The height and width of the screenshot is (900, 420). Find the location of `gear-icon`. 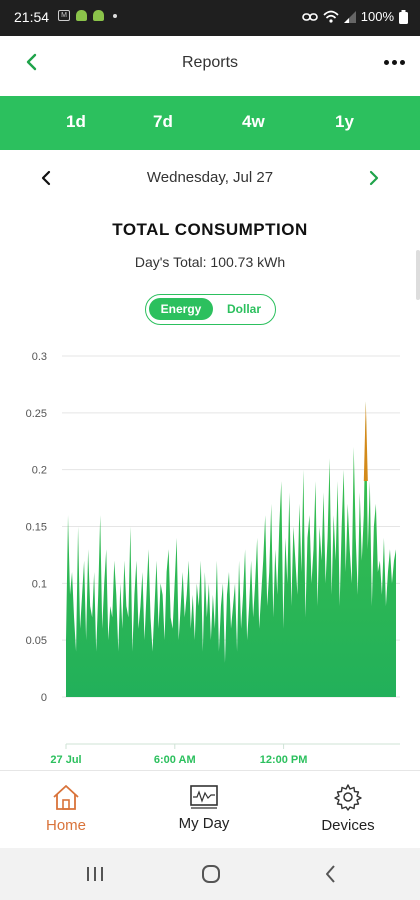

gear-icon is located at coordinates (348, 797).